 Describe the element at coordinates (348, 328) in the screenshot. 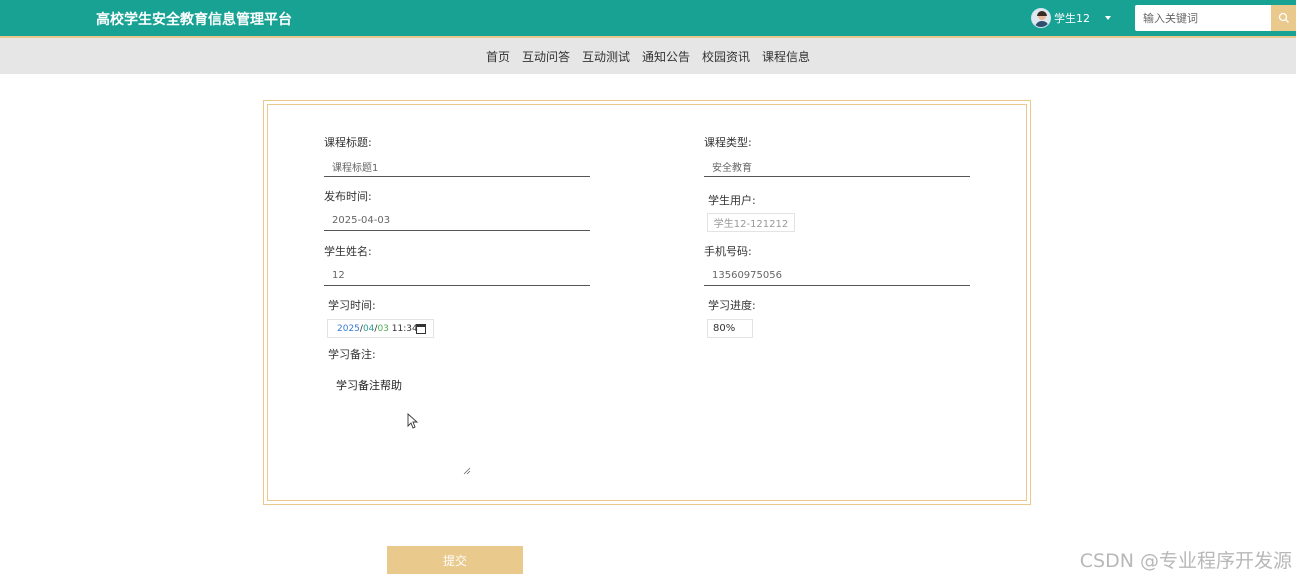

I see `study-time-year: 2025` at that location.